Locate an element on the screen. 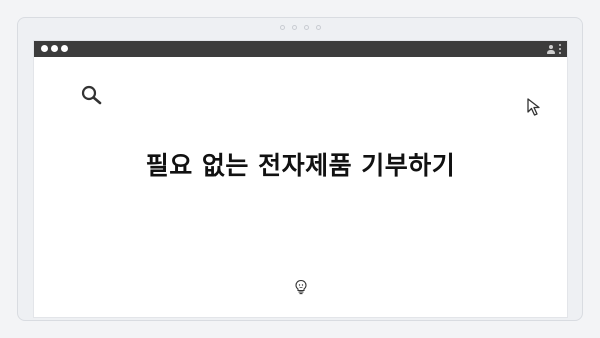 This screenshot has width=600, height=338. page-headline: 필요 없는 전자제품 기부하기 is located at coordinates (300, 165).